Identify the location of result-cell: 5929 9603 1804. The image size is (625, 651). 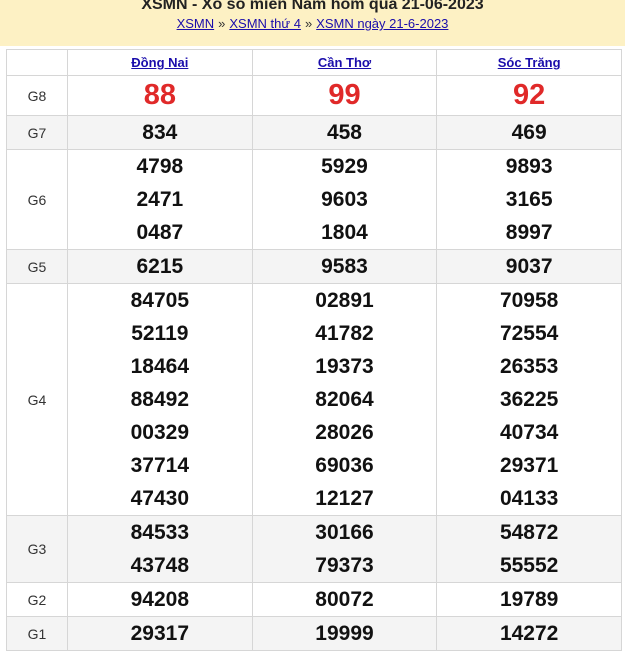
(344, 199).